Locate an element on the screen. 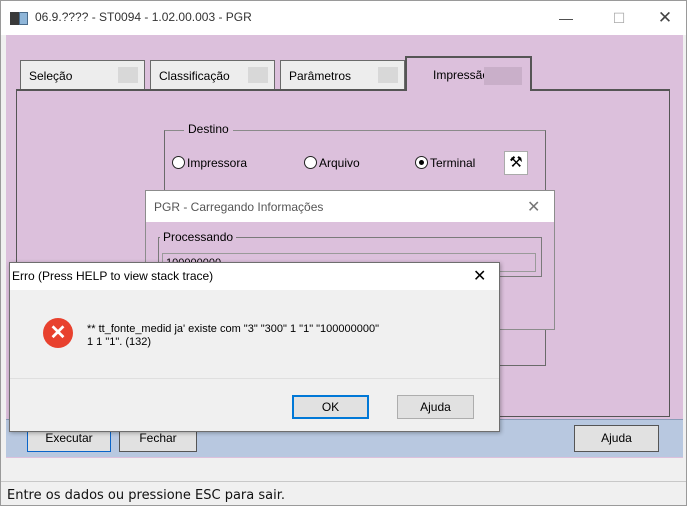  tab-label: Impressão is located at coordinates (461, 75).